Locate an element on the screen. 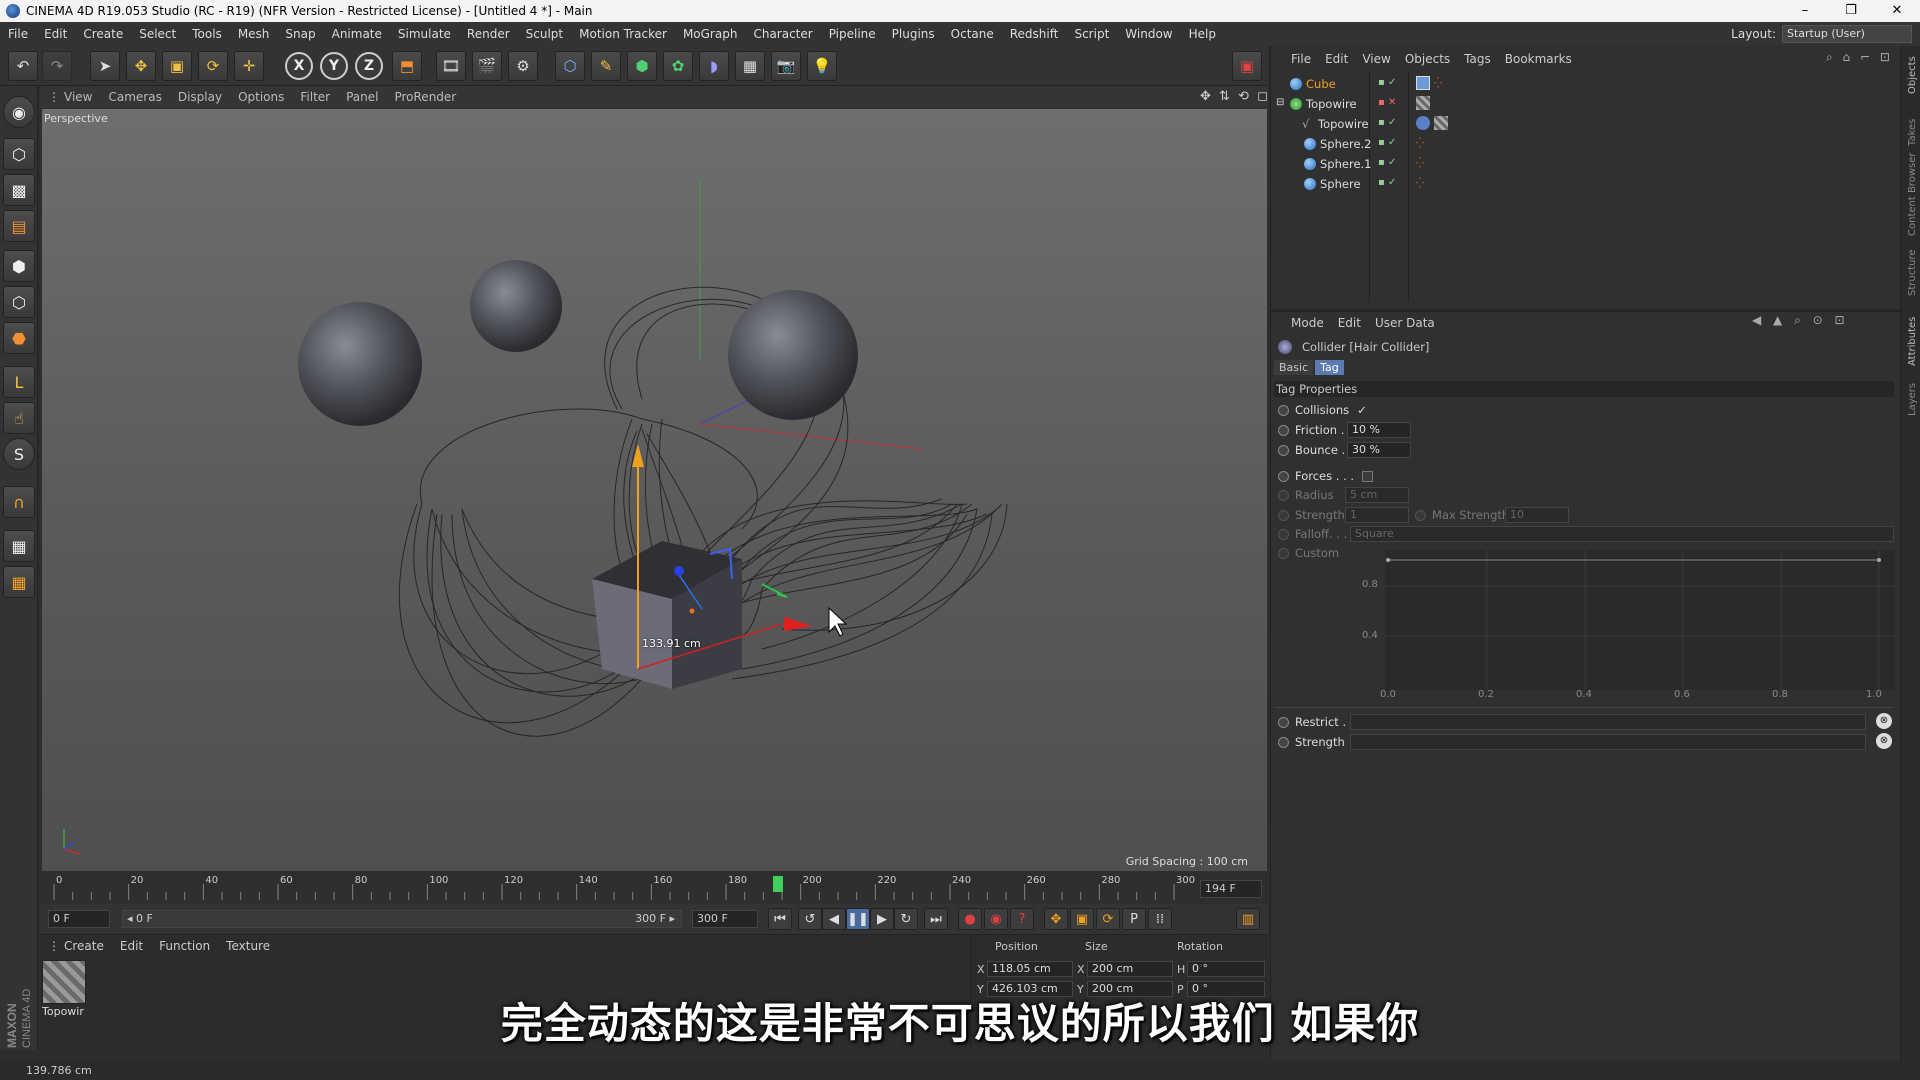 The image size is (1920, 1080). preview-range-slider: ◂ 0 F 300 F ▸ is located at coordinates (402, 919).